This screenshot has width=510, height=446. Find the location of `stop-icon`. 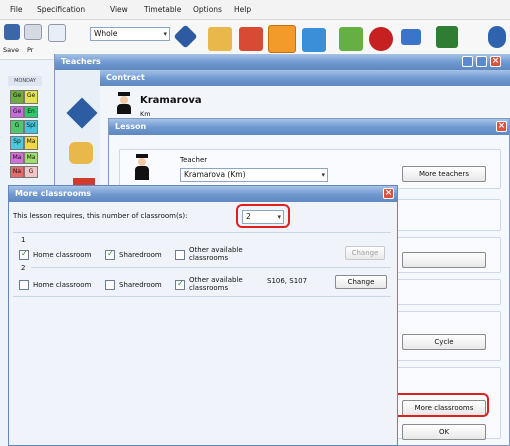

stop-icon is located at coordinates (381, 39).